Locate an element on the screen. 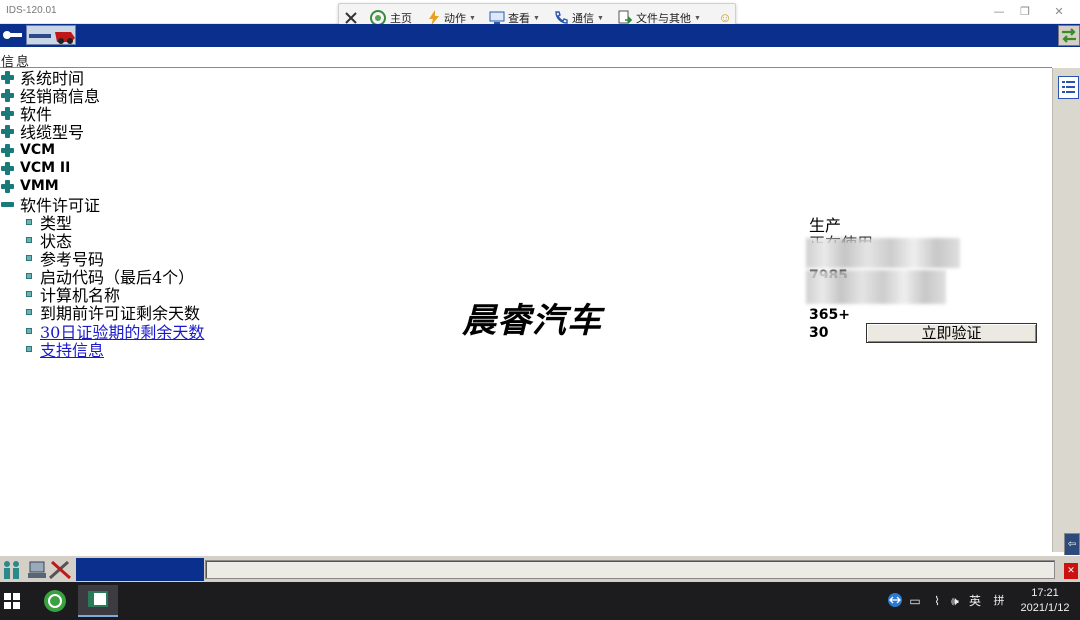 The width and height of the screenshot is (1080, 620). license-item-support: 支持信息 is located at coordinates (52, 349).